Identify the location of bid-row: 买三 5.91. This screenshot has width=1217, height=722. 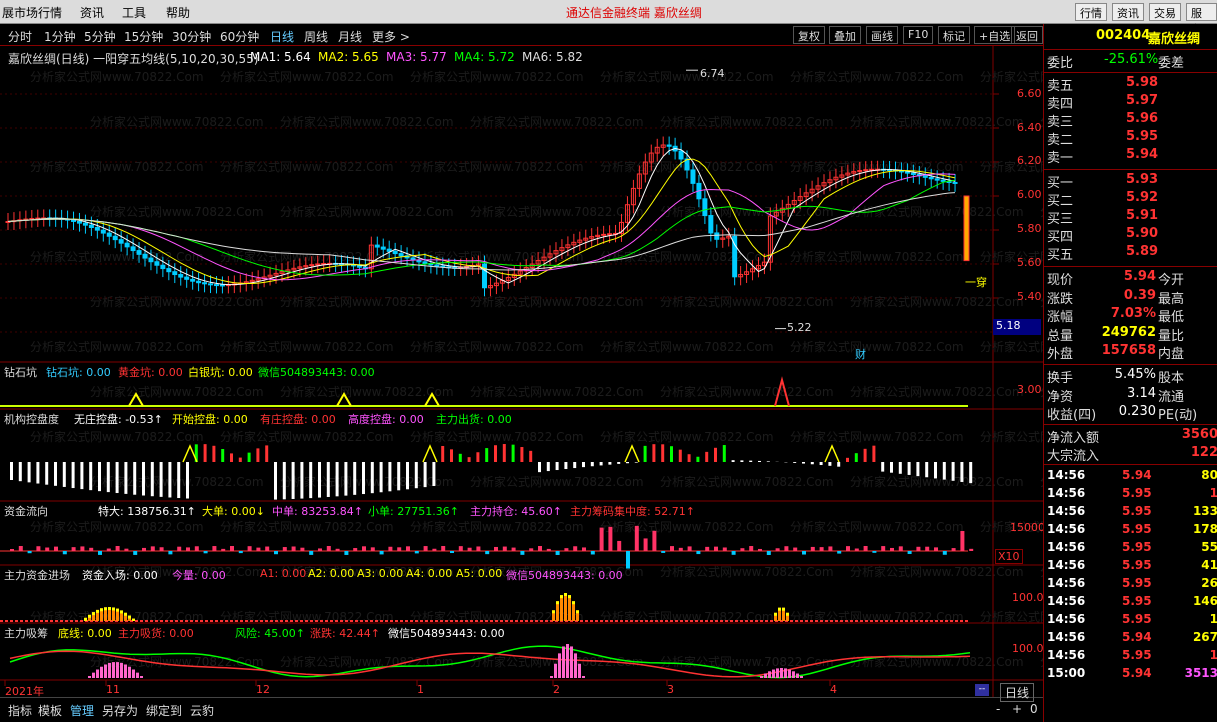
(1130, 217).